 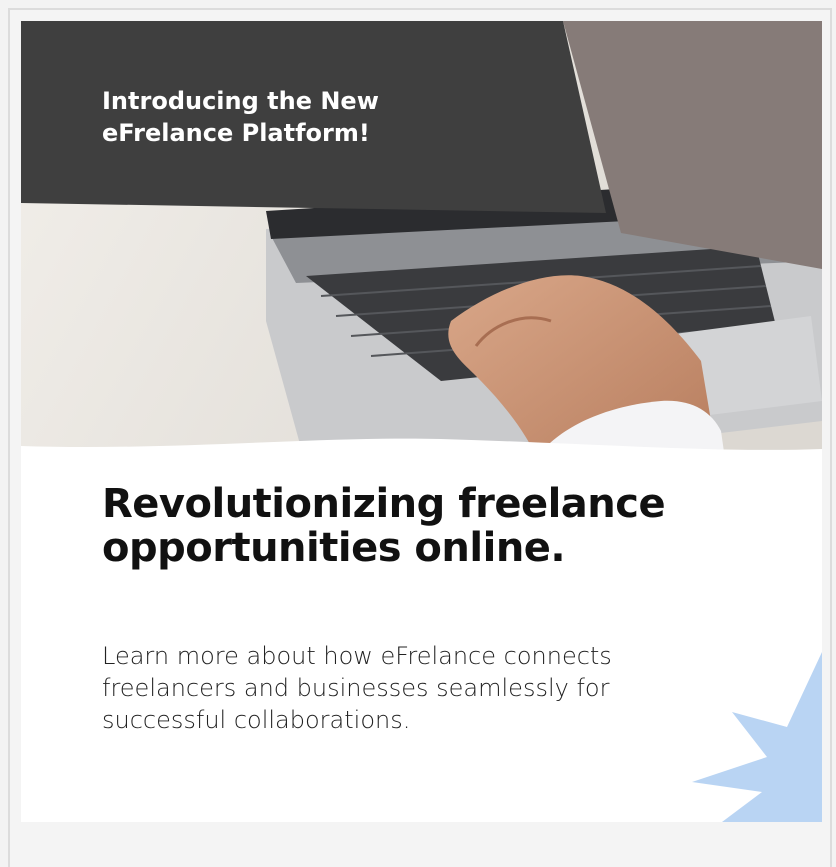 I want to click on intro-heading: Introducing the New eFrelance Platform!, so click(x=240, y=117).